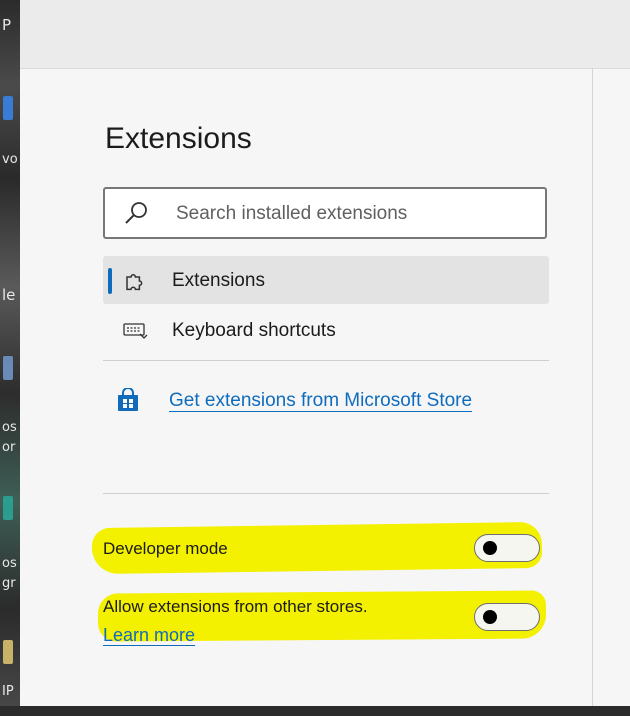 Image resolution: width=630 pixels, height=716 pixels. What do you see at coordinates (254, 330) in the screenshot?
I see `nav-item-label: Keyboard shortcuts` at bounding box center [254, 330].